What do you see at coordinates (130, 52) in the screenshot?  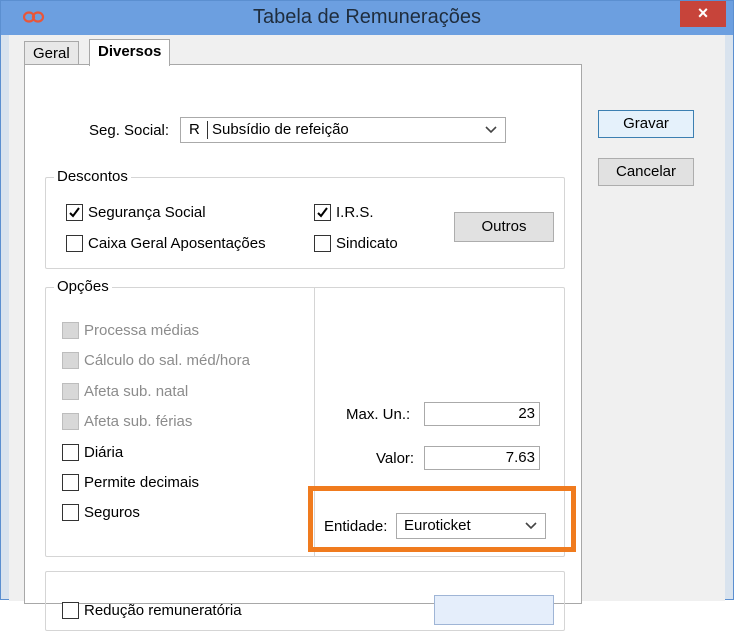 I see `tab-diversos: Diversos` at bounding box center [130, 52].